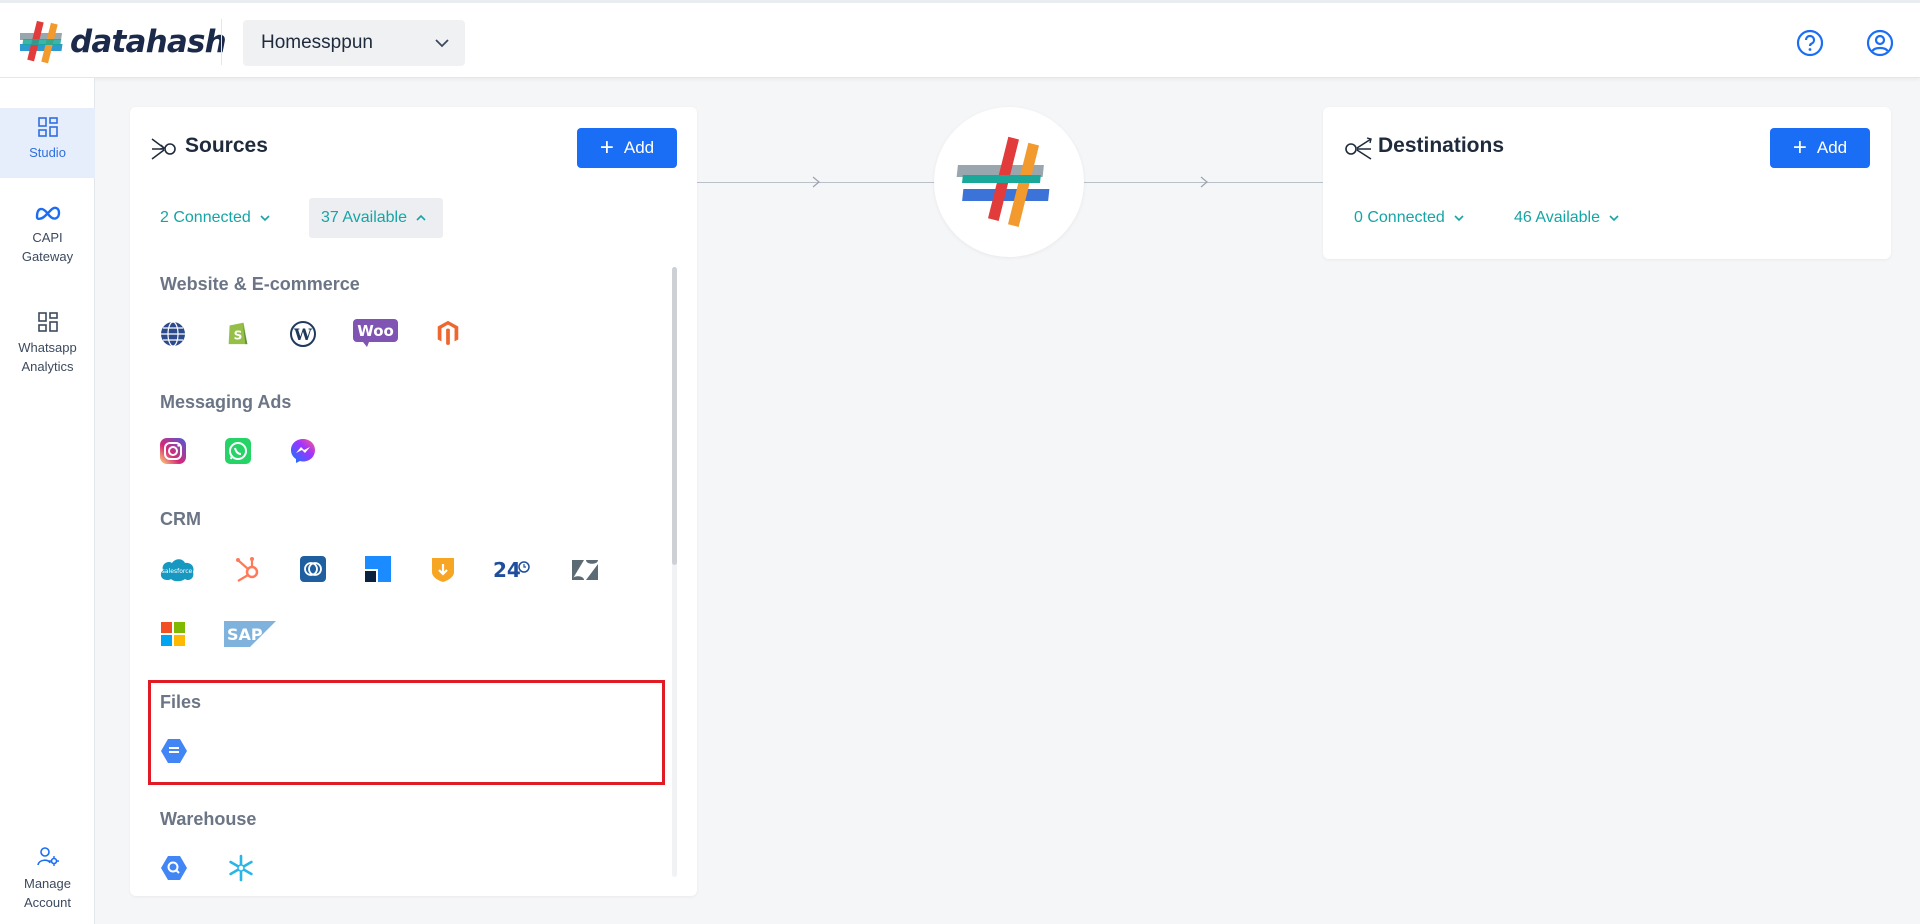 Image resolution: width=1920 pixels, height=924 pixels. I want to click on category-warehouse: Warehouse, so click(208, 819).